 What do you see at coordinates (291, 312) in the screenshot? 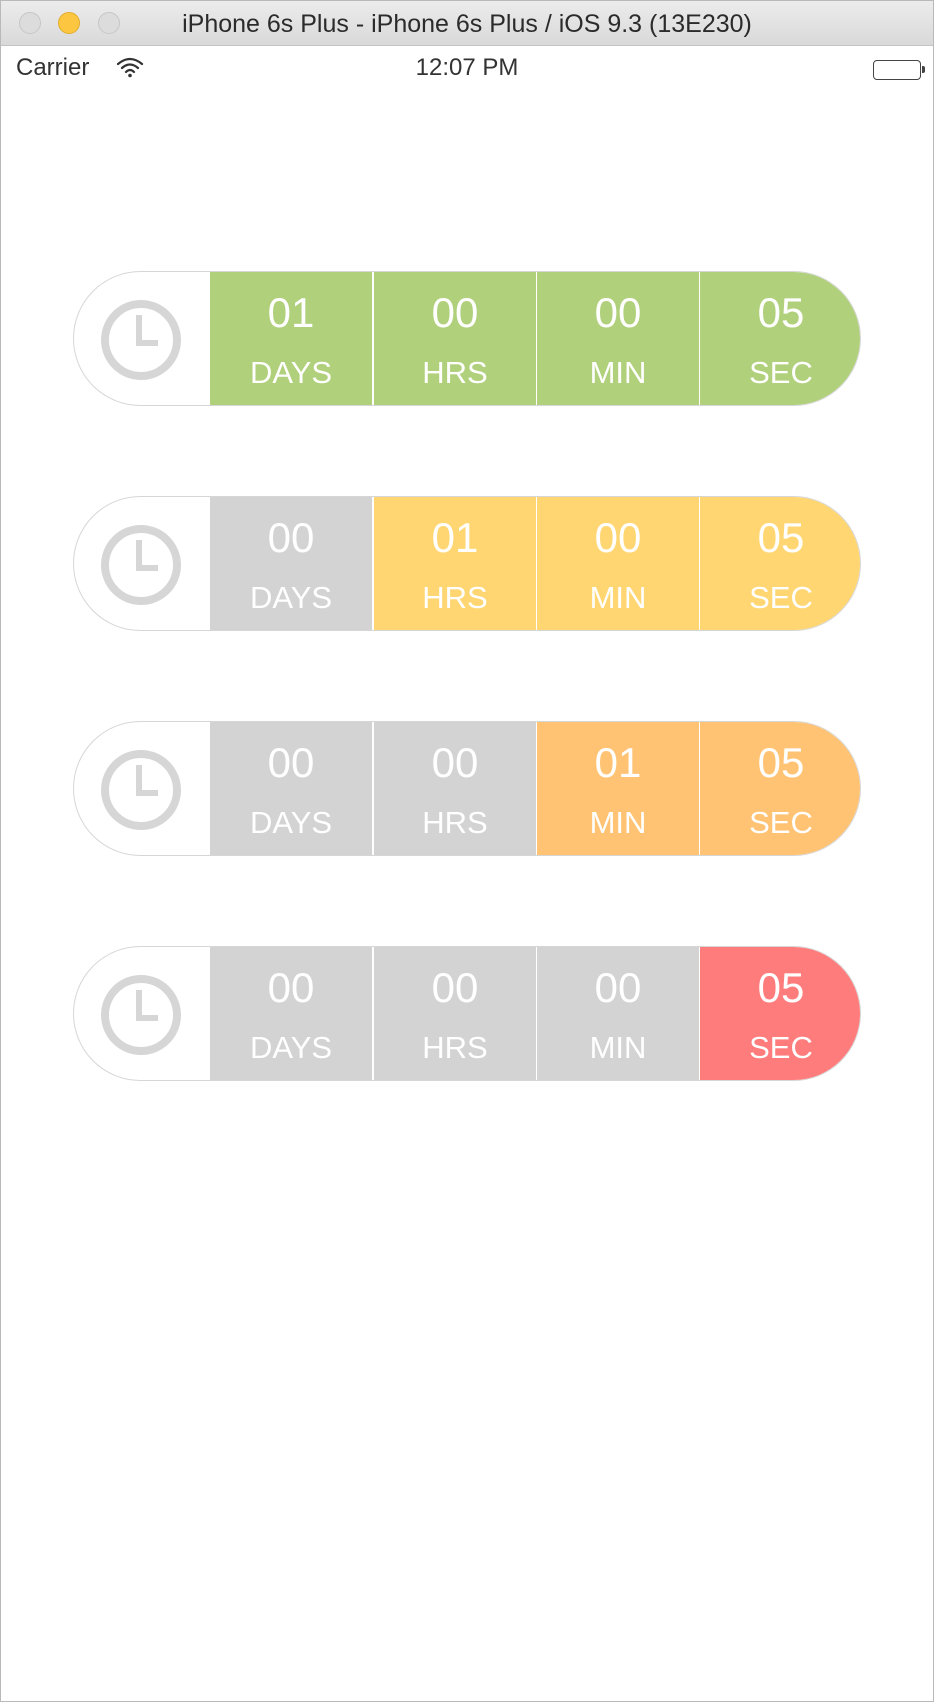
I see `days-value: 01` at bounding box center [291, 312].